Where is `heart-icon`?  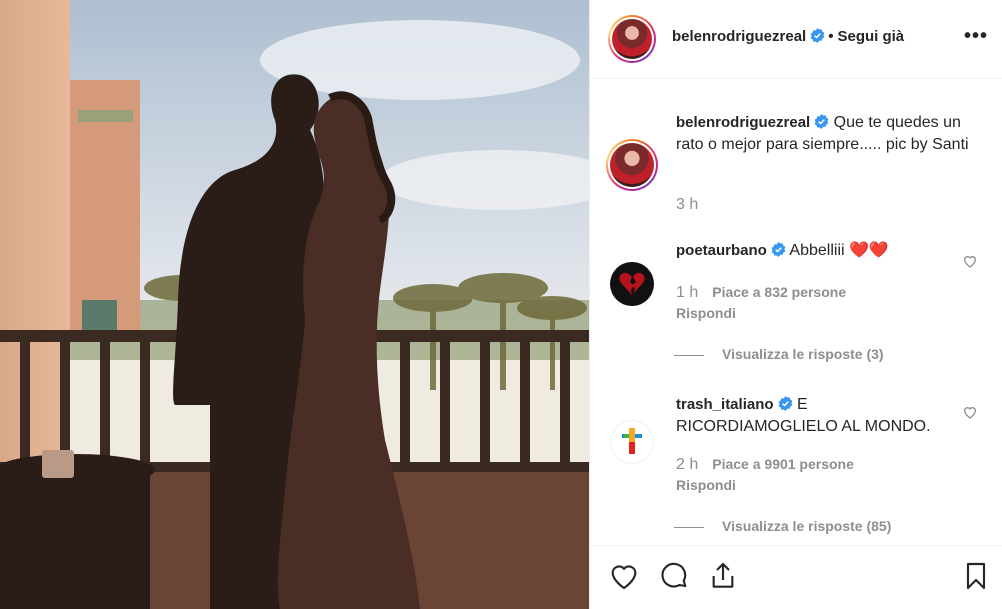 heart-icon is located at coordinates (624, 576).